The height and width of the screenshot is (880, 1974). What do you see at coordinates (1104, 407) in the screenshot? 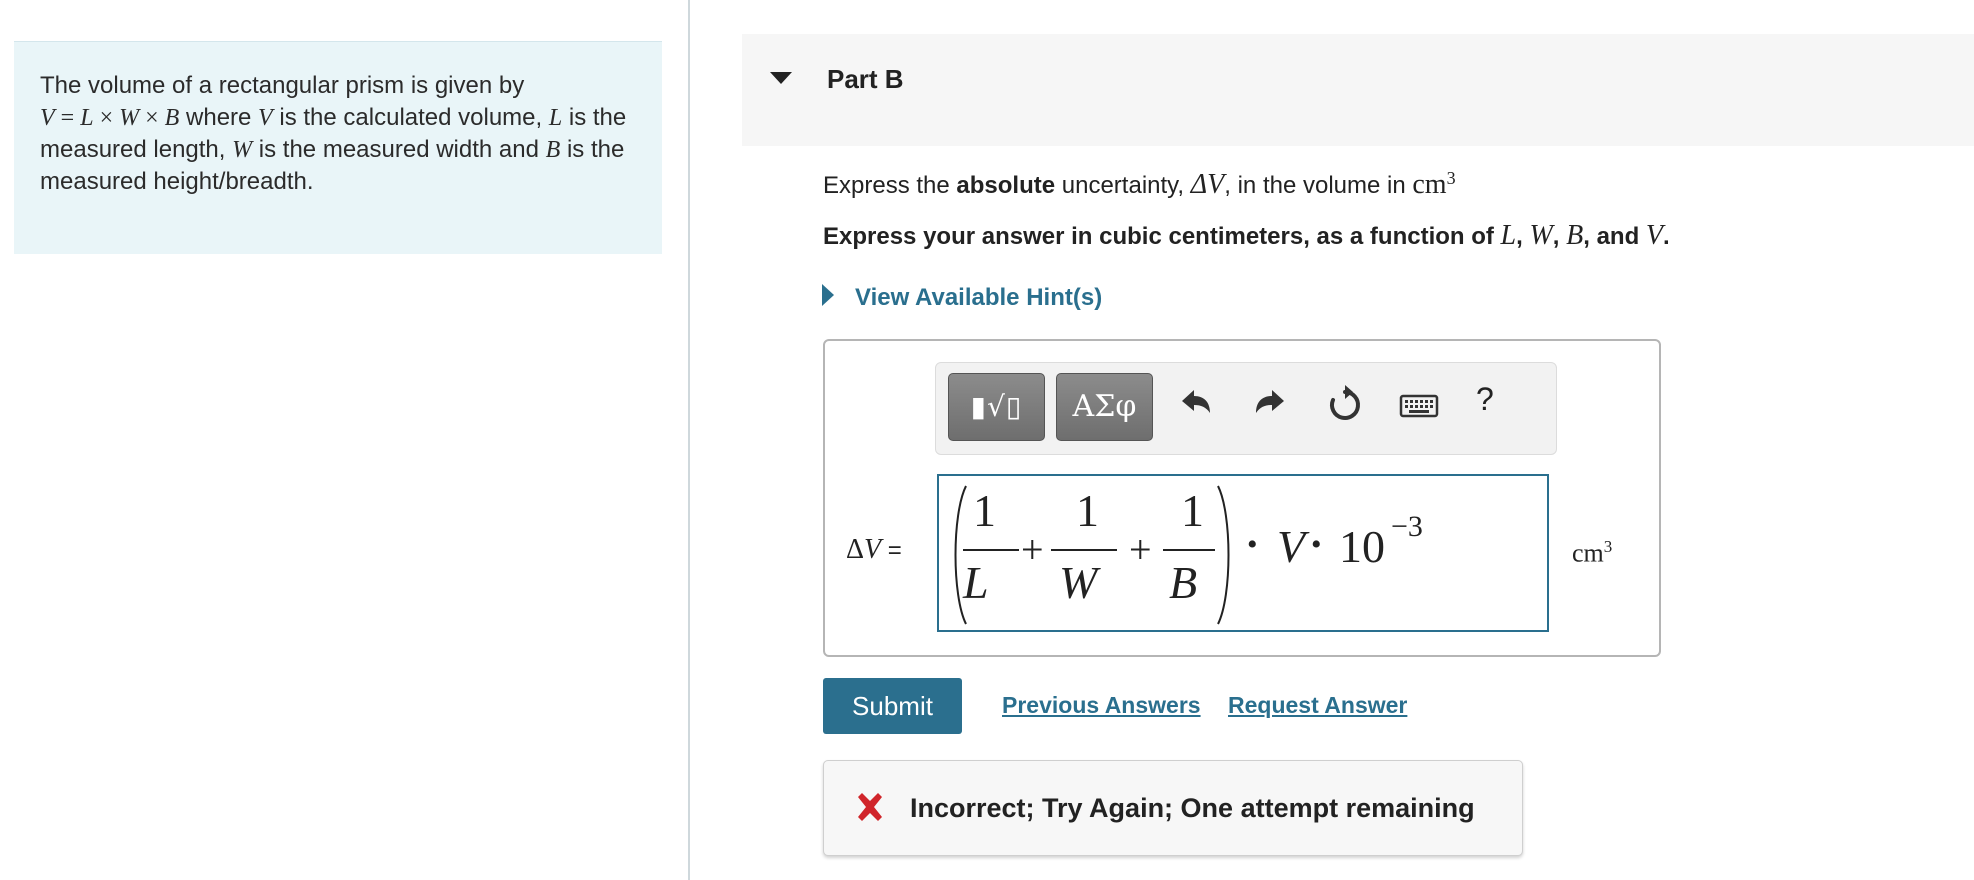
I see `symbols-button: ΑΣφ` at bounding box center [1104, 407].